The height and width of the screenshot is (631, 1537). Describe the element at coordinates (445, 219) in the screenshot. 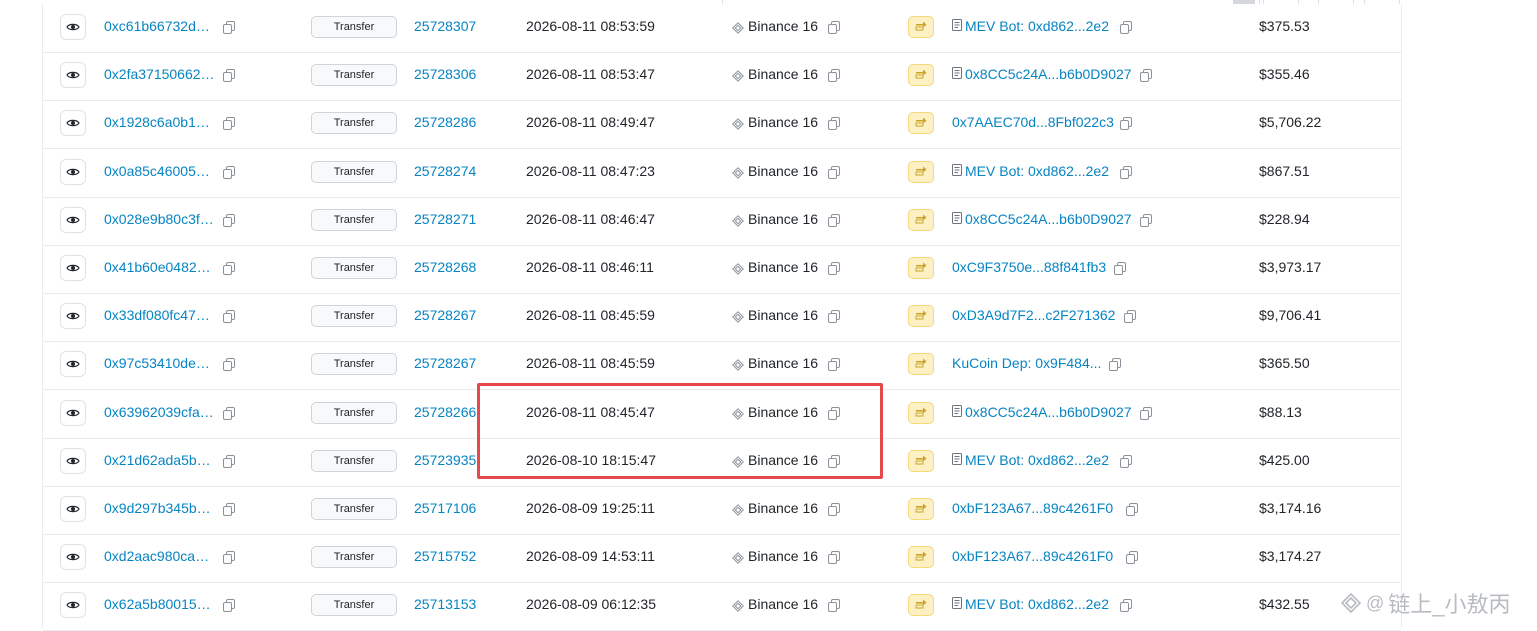

I see `block-link: 25728271` at that location.